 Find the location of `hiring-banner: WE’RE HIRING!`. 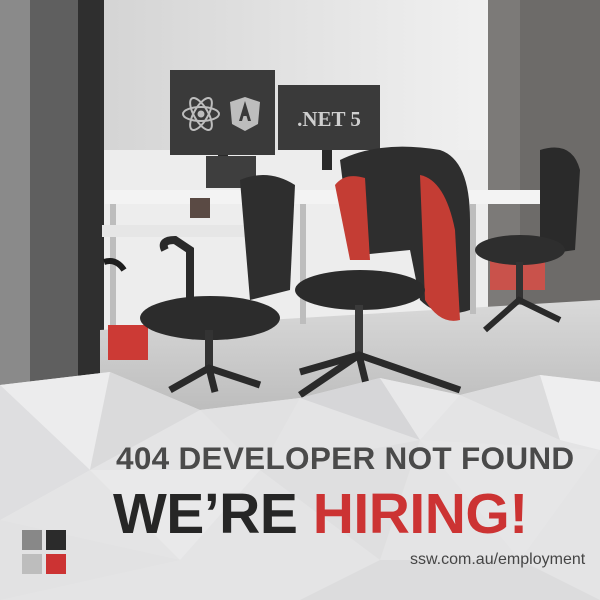

hiring-banner: WE’RE HIRING! is located at coordinates (320, 514).